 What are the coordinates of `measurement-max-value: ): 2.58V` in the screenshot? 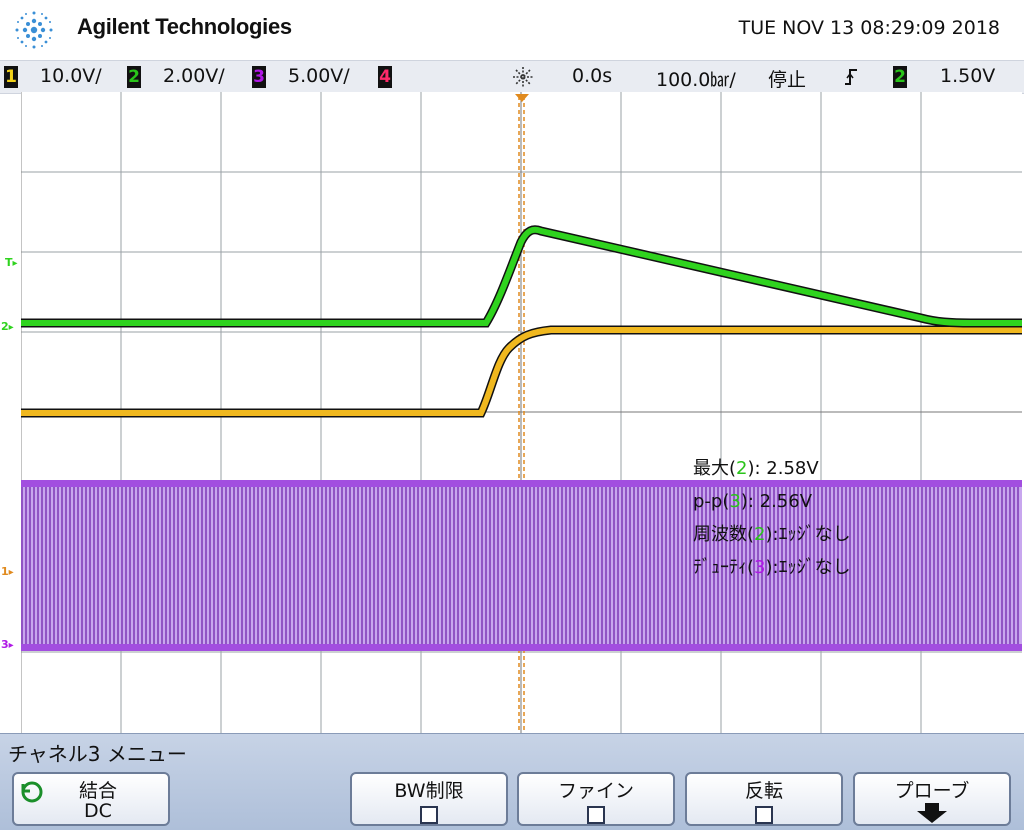 It's located at (783, 468).